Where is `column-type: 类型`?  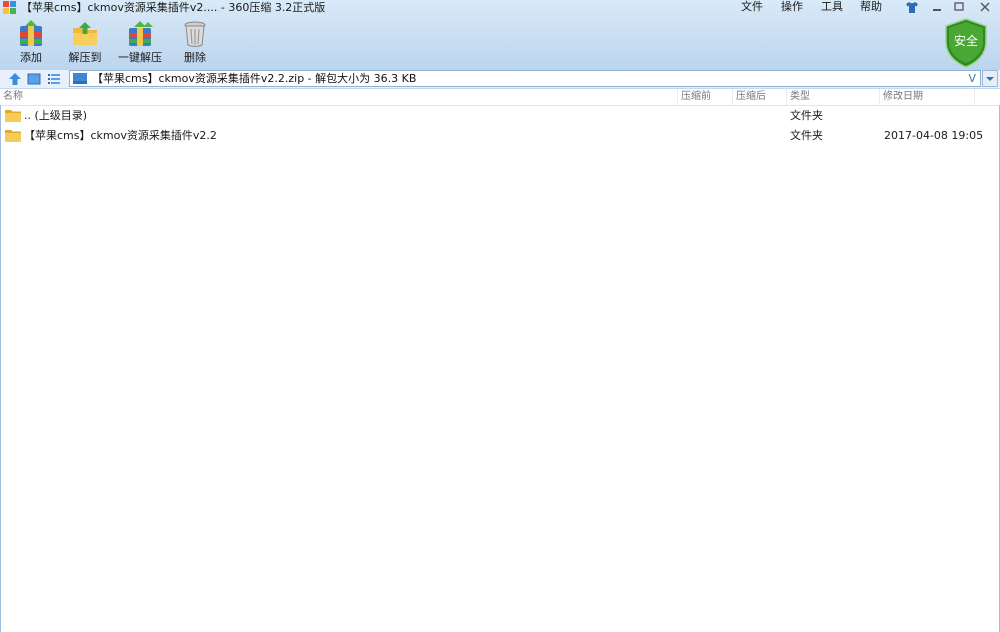
column-type: 类型 is located at coordinates (832, 97).